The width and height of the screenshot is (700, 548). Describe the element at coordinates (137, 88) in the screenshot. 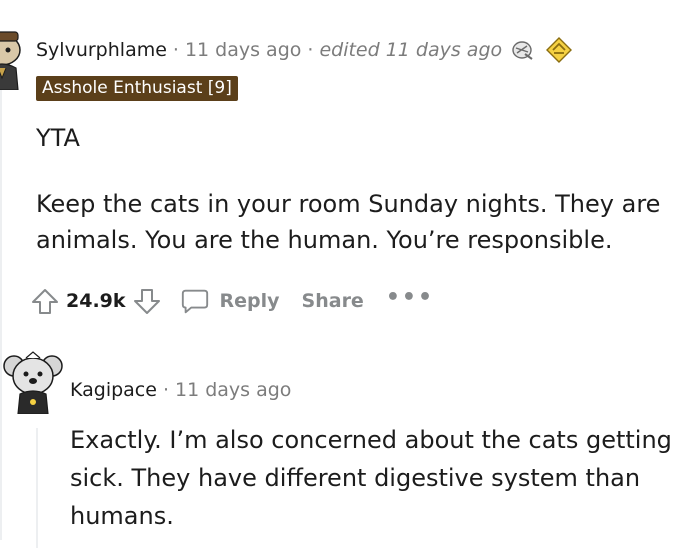

I see `user-flair-badge: Asshole Enthusiast [9]` at that location.